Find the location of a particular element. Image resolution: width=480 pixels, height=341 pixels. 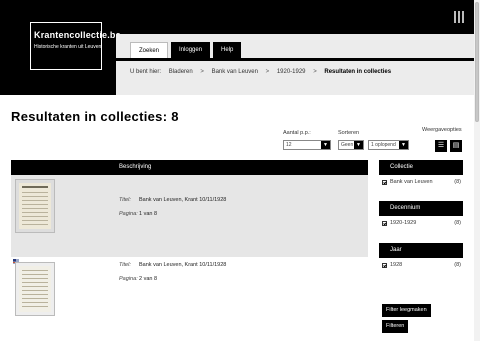

tab-inloggen: Inloggen is located at coordinates (191, 50).